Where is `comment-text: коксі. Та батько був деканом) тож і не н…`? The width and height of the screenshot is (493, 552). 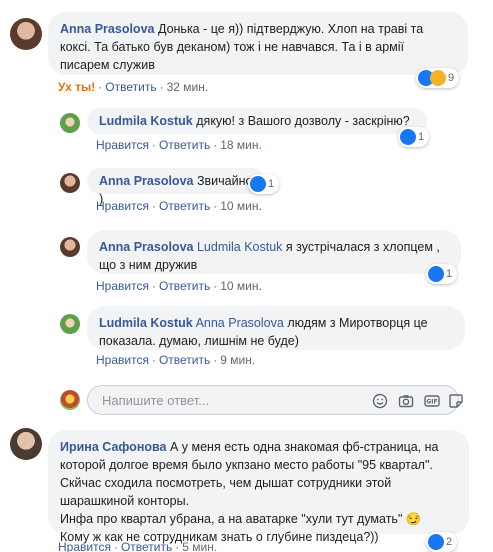
comment-text: коксі. Та батько був деканом) тож і не н… is located at coordinates (232, 47).